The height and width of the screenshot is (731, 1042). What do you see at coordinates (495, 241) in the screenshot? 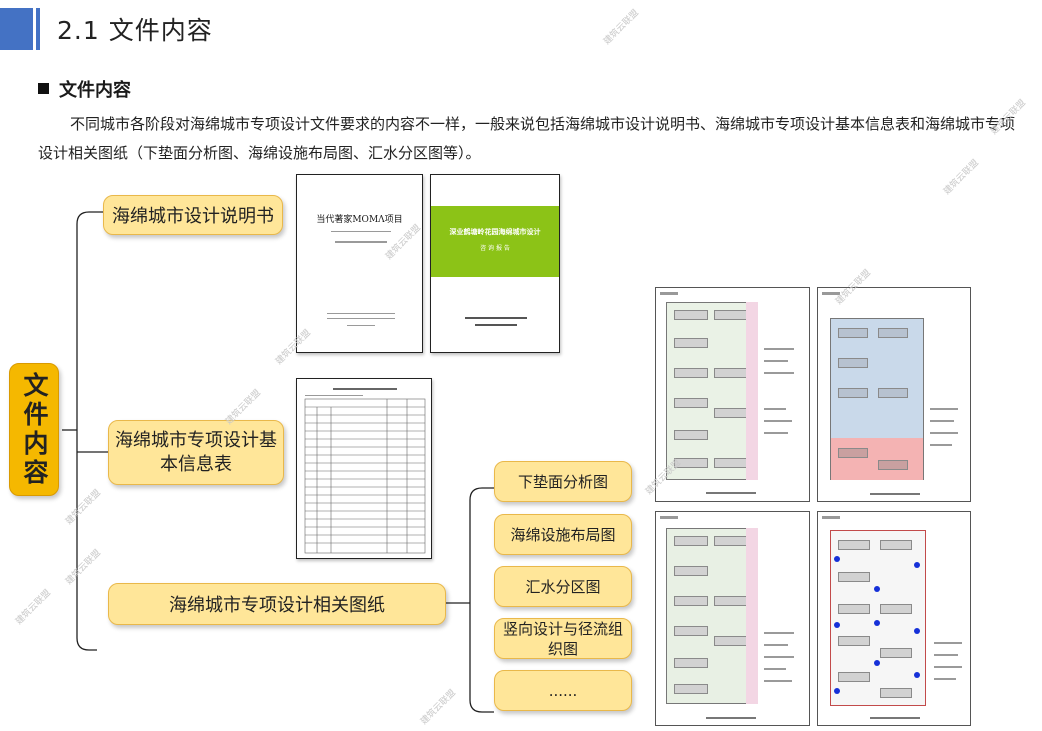
I see `report-green-band` at bounding box center [495, 241].